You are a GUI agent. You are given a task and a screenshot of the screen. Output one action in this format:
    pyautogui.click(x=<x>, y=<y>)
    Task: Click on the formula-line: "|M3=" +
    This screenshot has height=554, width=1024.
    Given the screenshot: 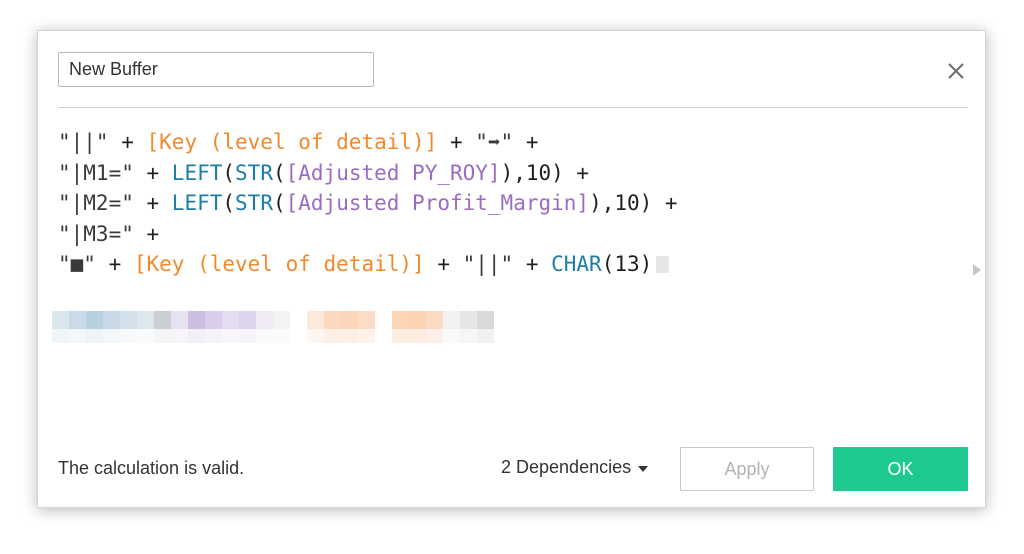 What is the action you would take?
    pyautogui.click(x=498, y=234)
    